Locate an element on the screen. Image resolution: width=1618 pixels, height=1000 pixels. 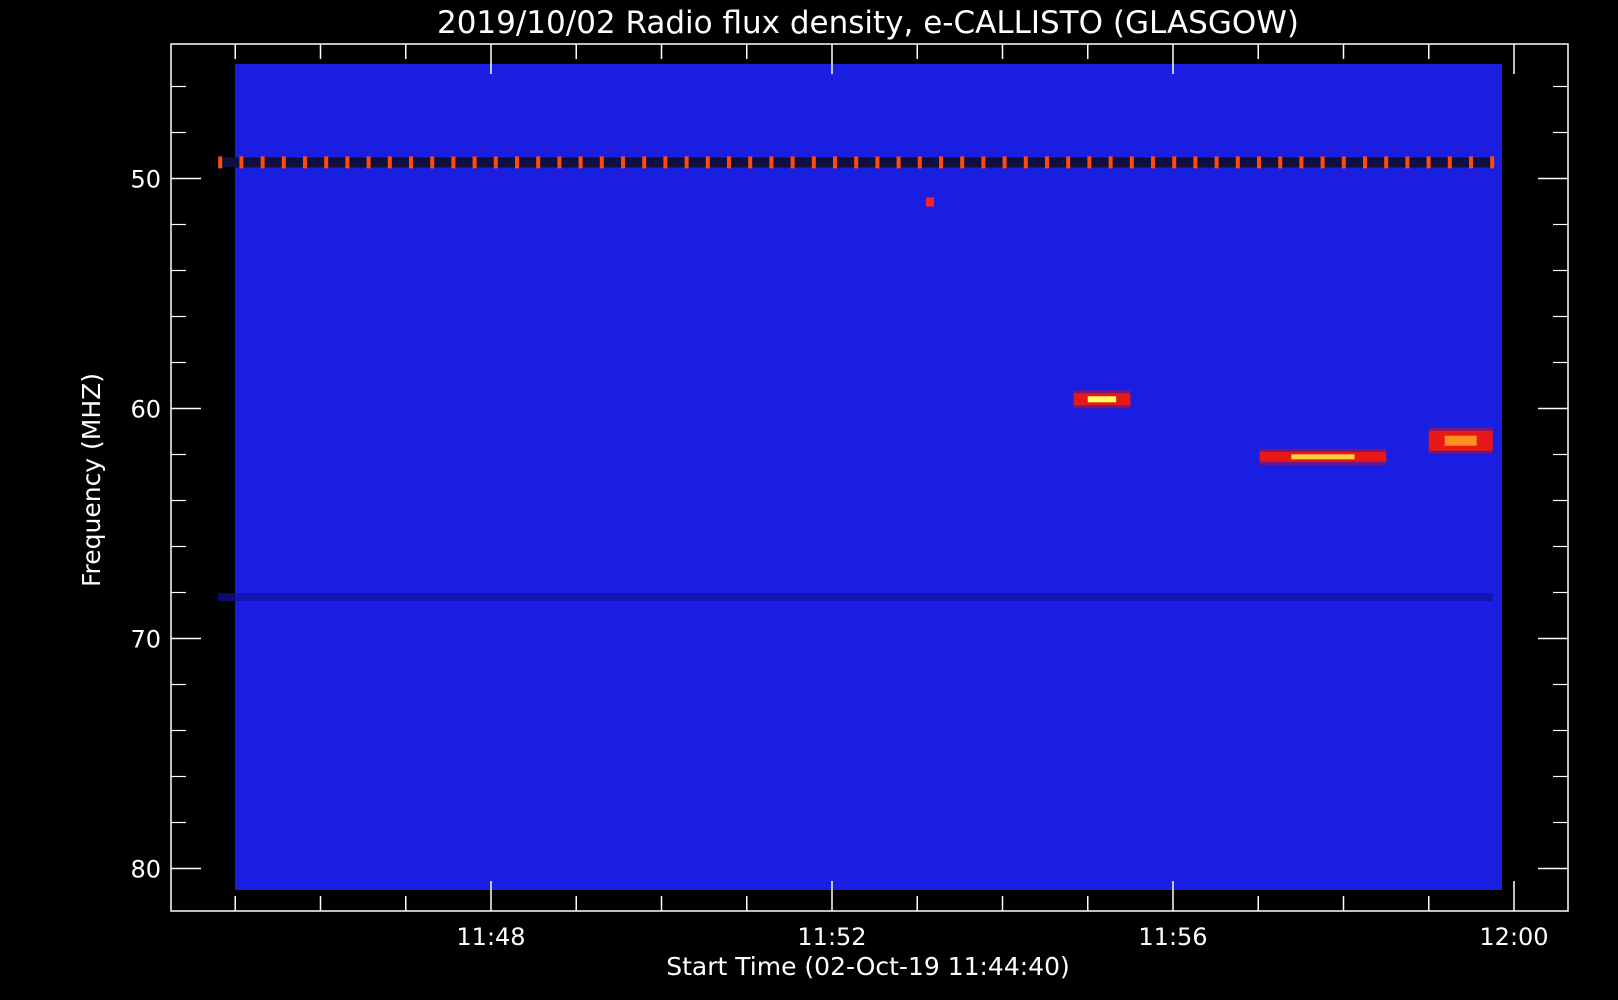
feature-drifting-band is located at coordinates (1323, 456).